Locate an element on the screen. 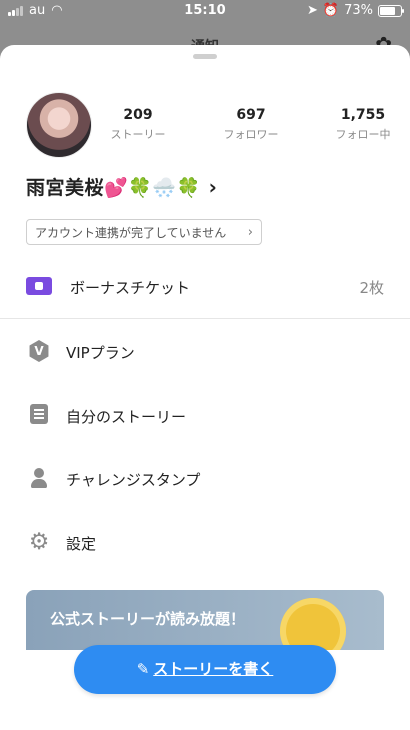 The height and width of the screenshot is (730, 410). promo-banner-text: 公式ストーリーが読み放題！ is located at coordinates (148, 619).